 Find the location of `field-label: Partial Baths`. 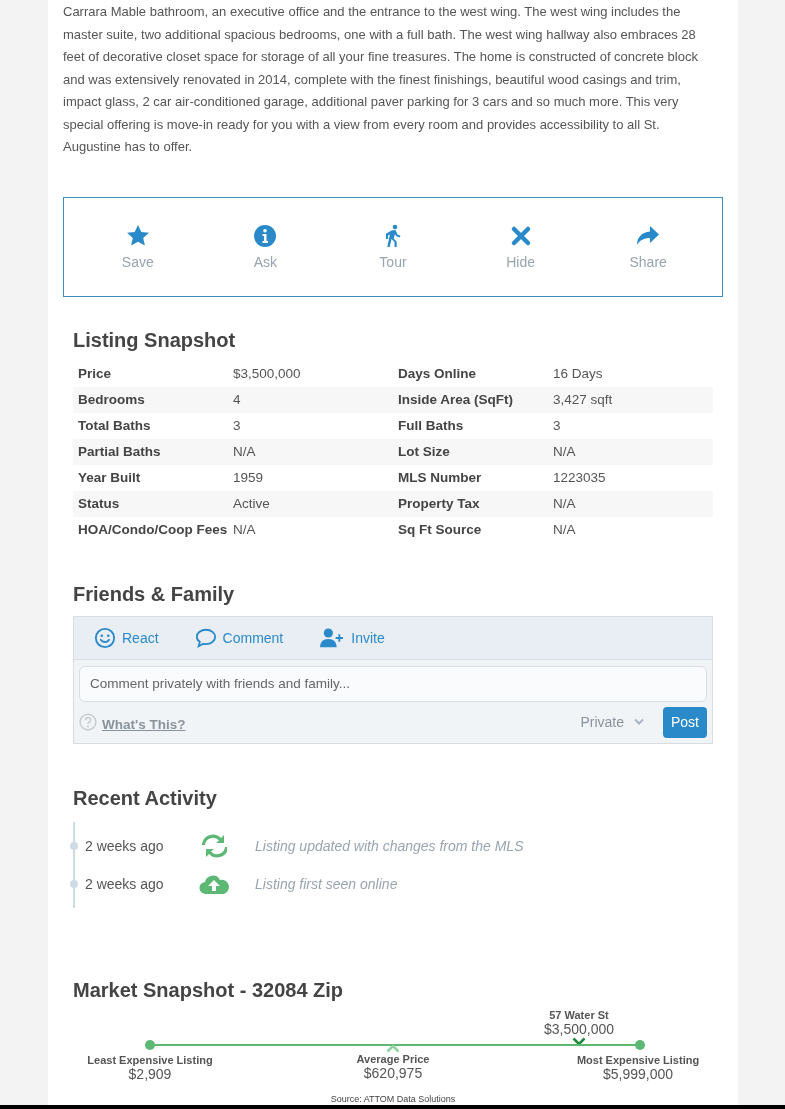

field-label: Partial Baths is located at coordinates (120, 451).